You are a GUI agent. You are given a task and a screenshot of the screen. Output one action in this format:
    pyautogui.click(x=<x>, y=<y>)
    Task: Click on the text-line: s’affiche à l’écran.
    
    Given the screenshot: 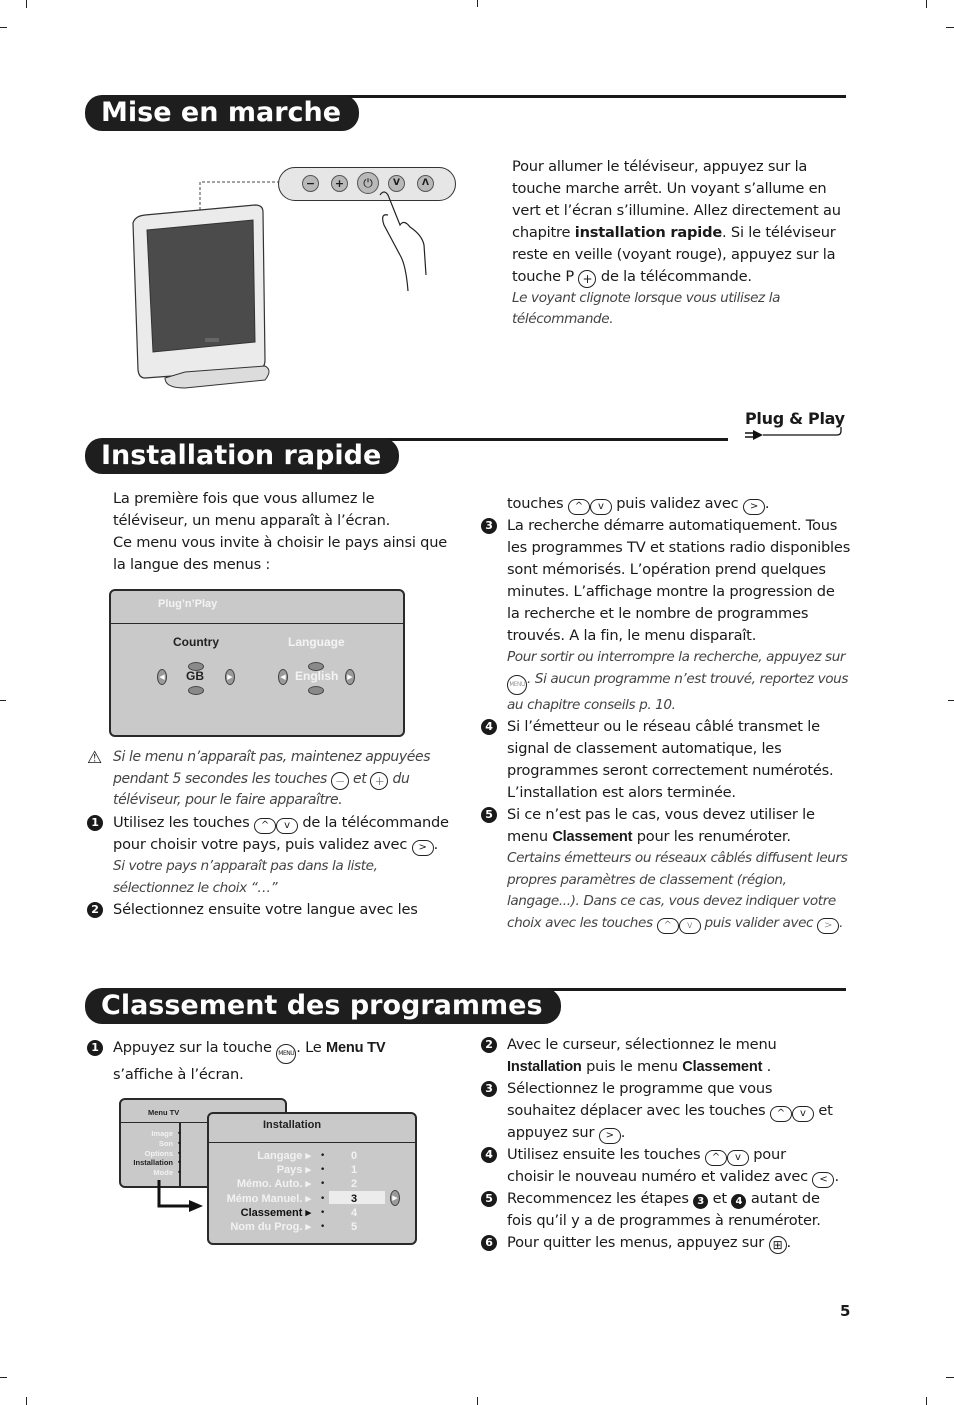 What is the action you would take?
    pyautogui.click(x=178, y=1074)
    